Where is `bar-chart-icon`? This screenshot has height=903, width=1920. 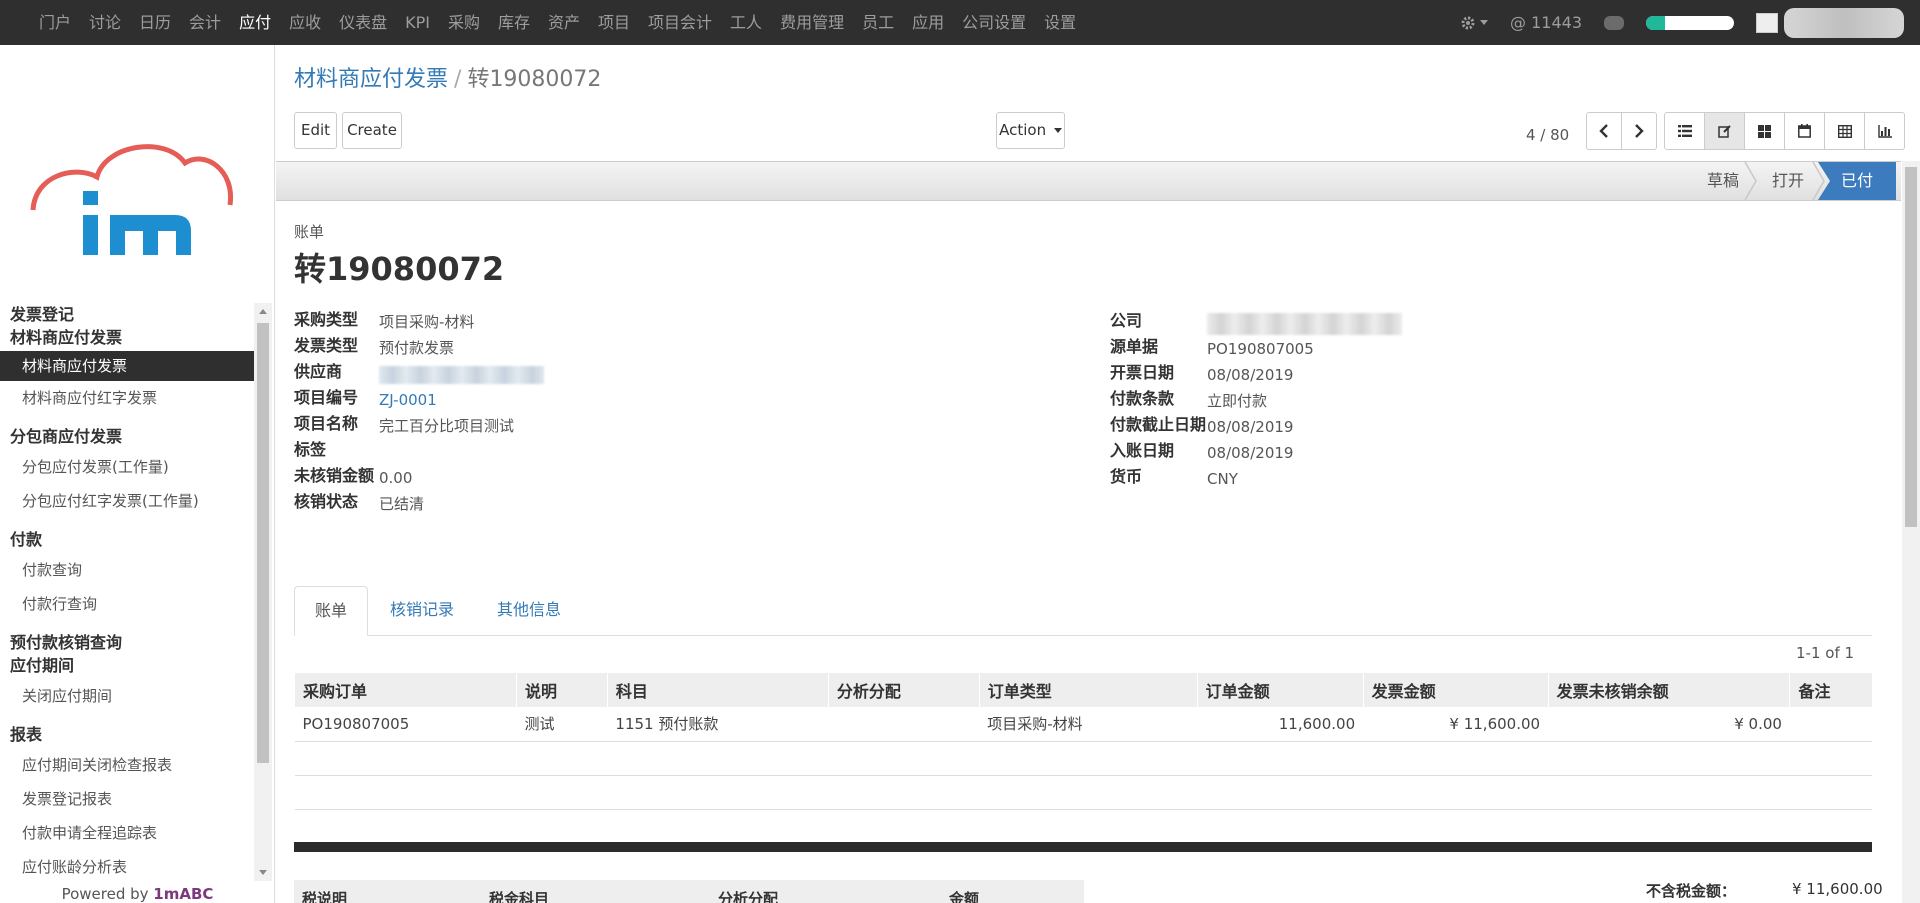 bar-chart-icon is located at coordinates (1884, 131).